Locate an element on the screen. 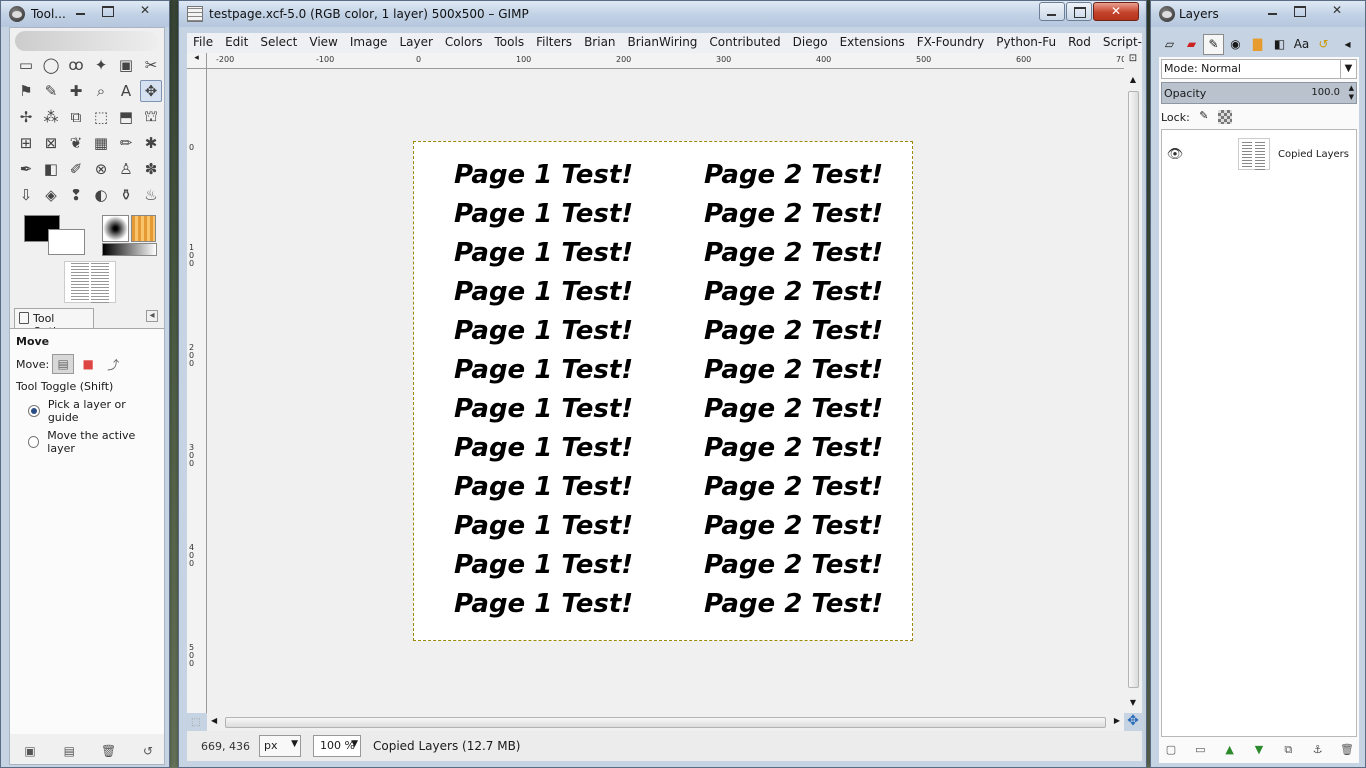 The height and width of the screenshot is (768, 1366). tool-icon-12: ✢ is located at coordinates (26, 117).